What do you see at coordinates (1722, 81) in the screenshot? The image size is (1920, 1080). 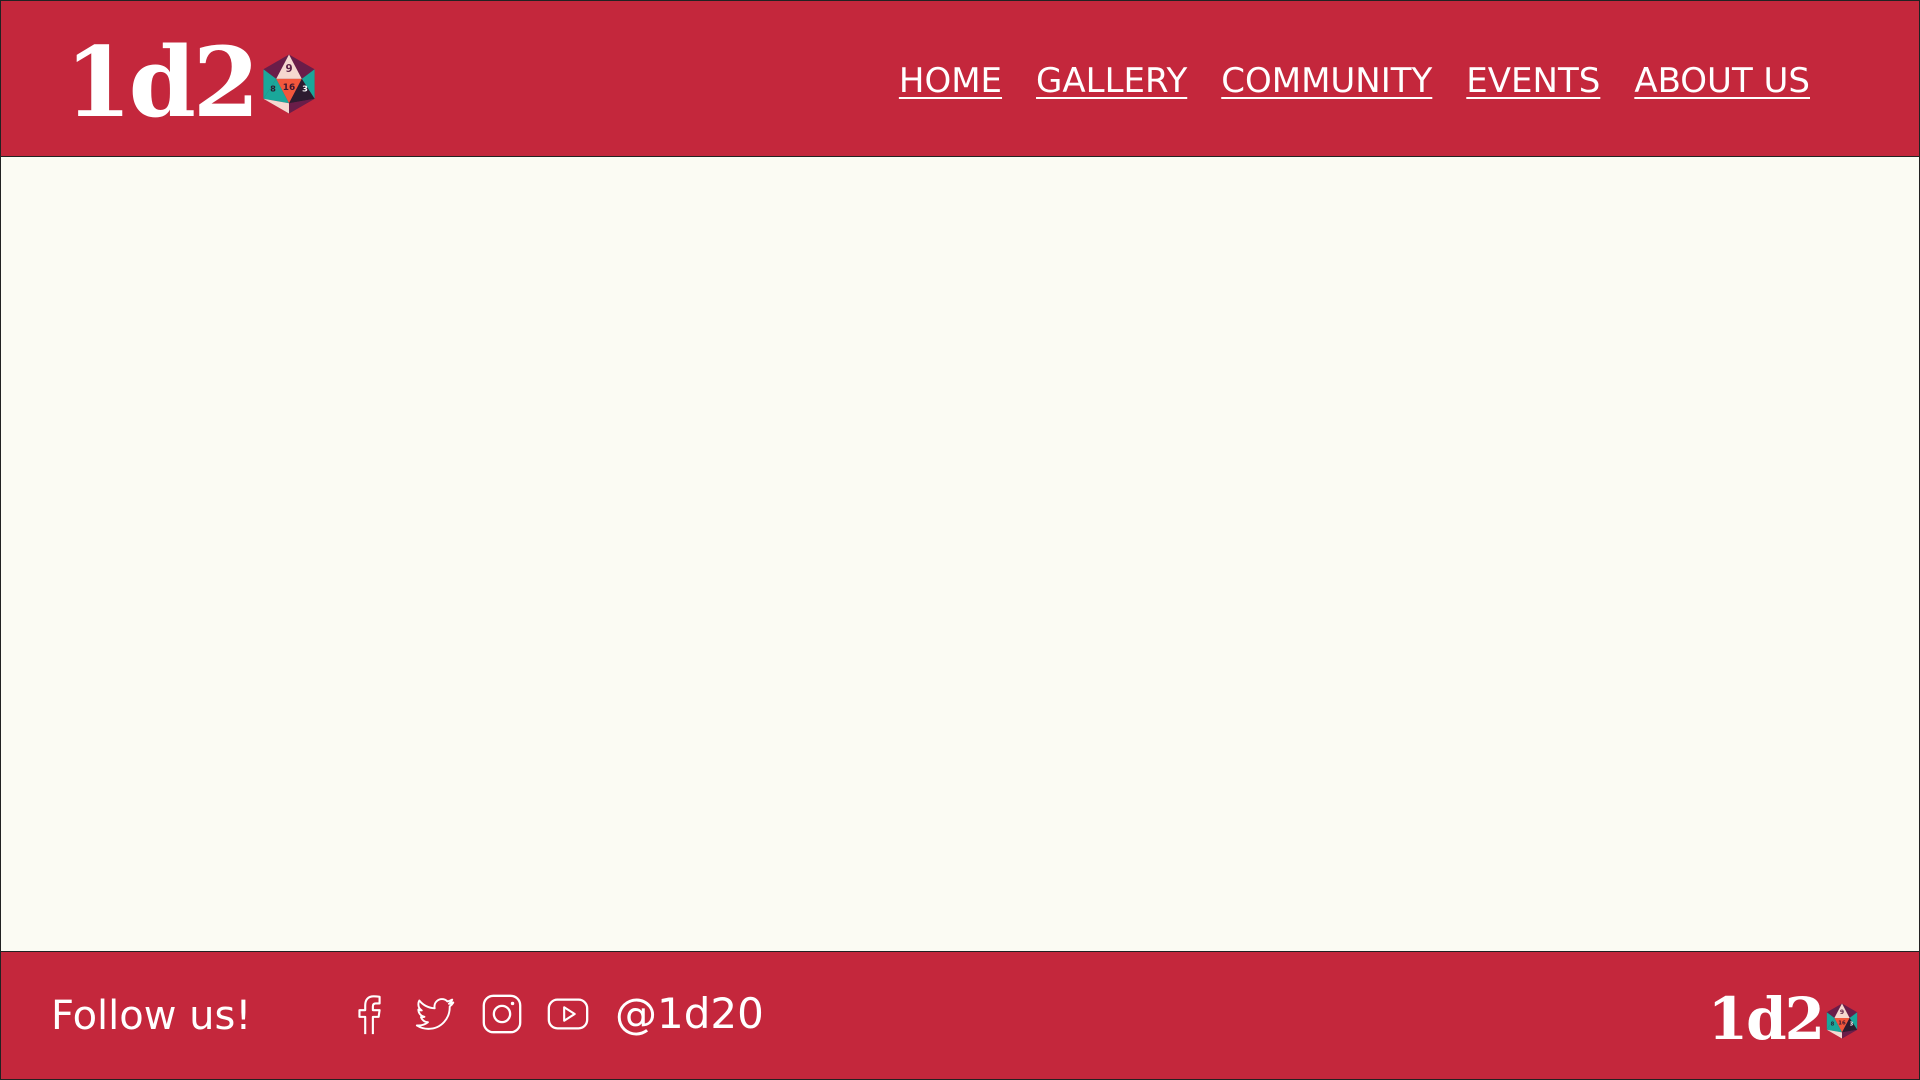 I see `nav-about-us-link: ABOUT US` at bounding box center [1722, 81].